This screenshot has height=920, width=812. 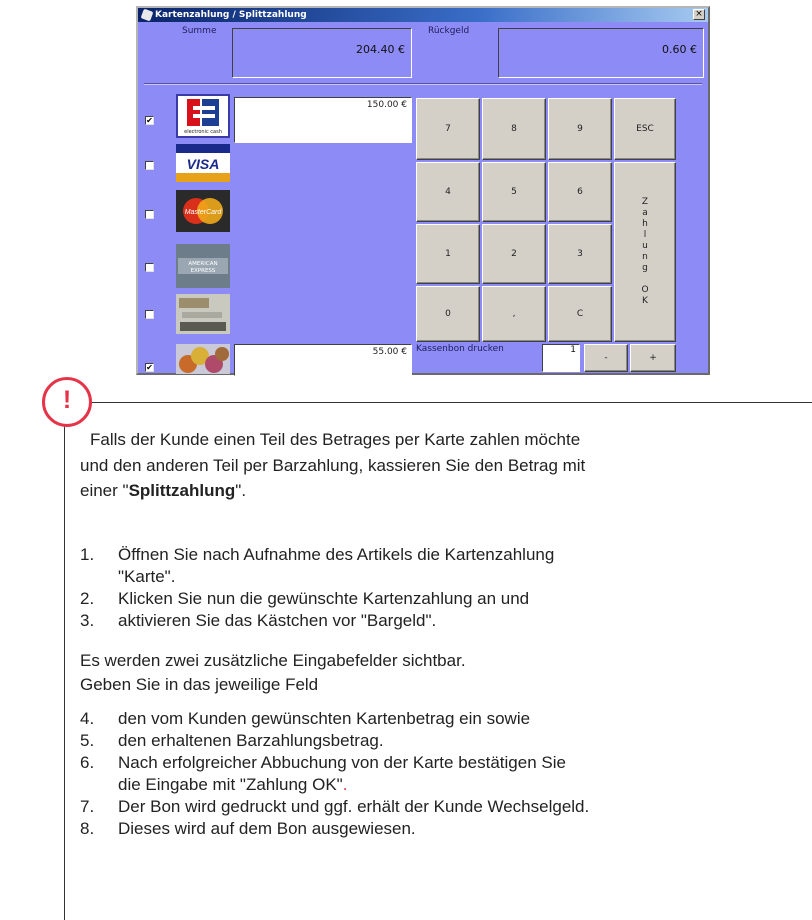 What do you see at coordinates (580, 192) in the screenshot?
I see `key-6: 6` at bounding box center [580, 192].